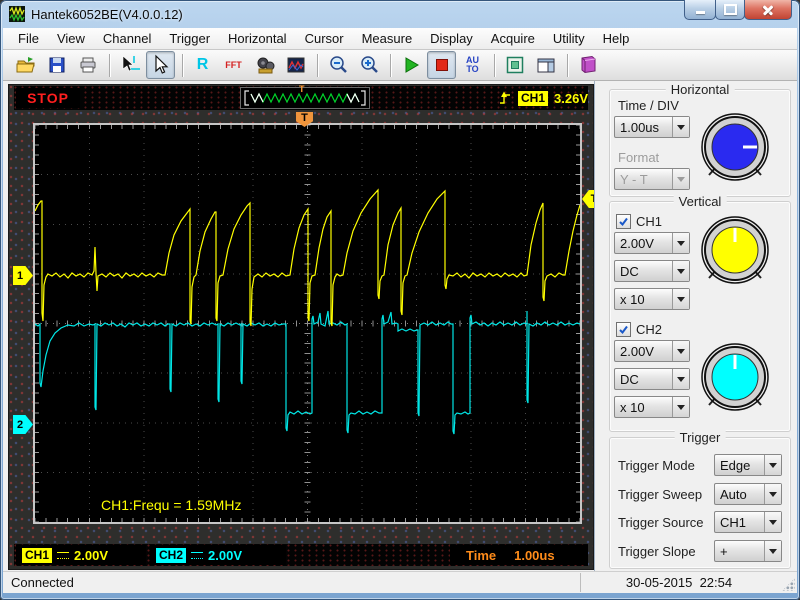 This screenshot has height=600, width=800. I want to click on menu-item-cursor: Cursor, so click(324, 38).